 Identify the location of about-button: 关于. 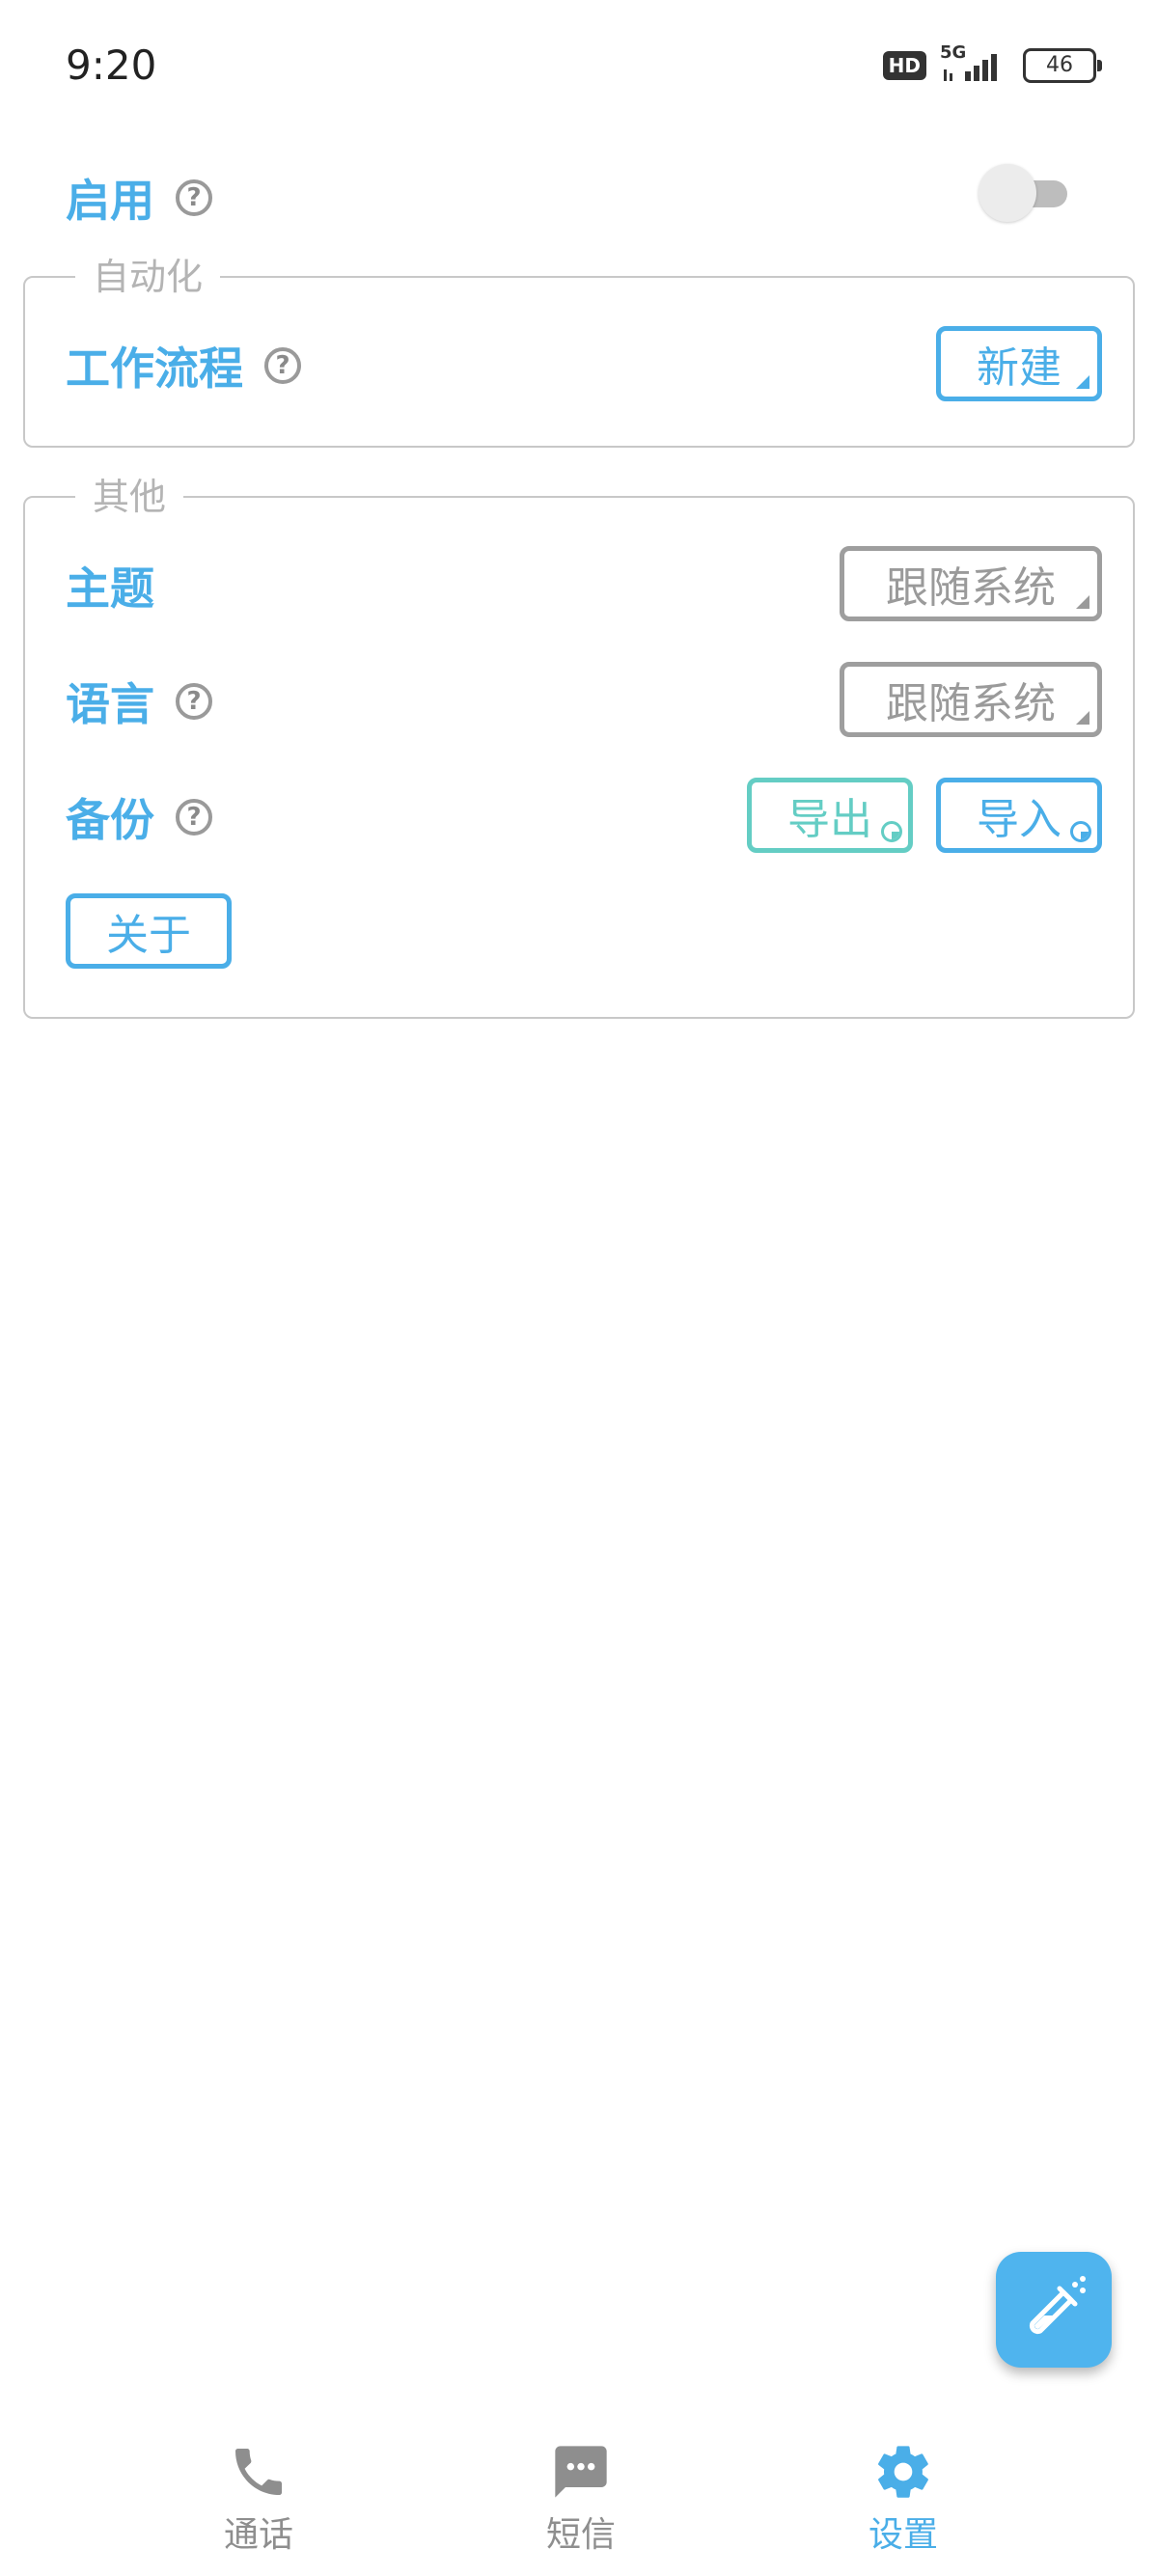
(149, 931).